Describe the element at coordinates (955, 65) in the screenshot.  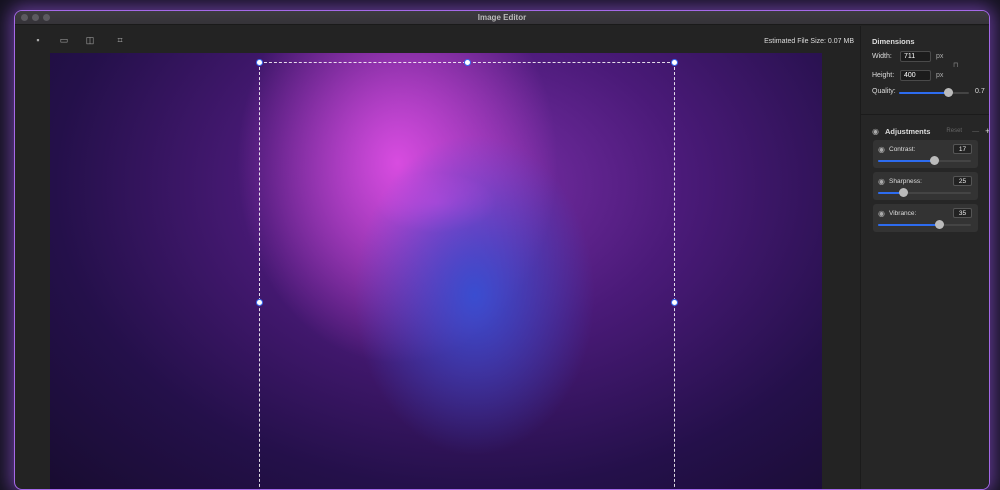
I see `lock-icon: ⊓` at that location.